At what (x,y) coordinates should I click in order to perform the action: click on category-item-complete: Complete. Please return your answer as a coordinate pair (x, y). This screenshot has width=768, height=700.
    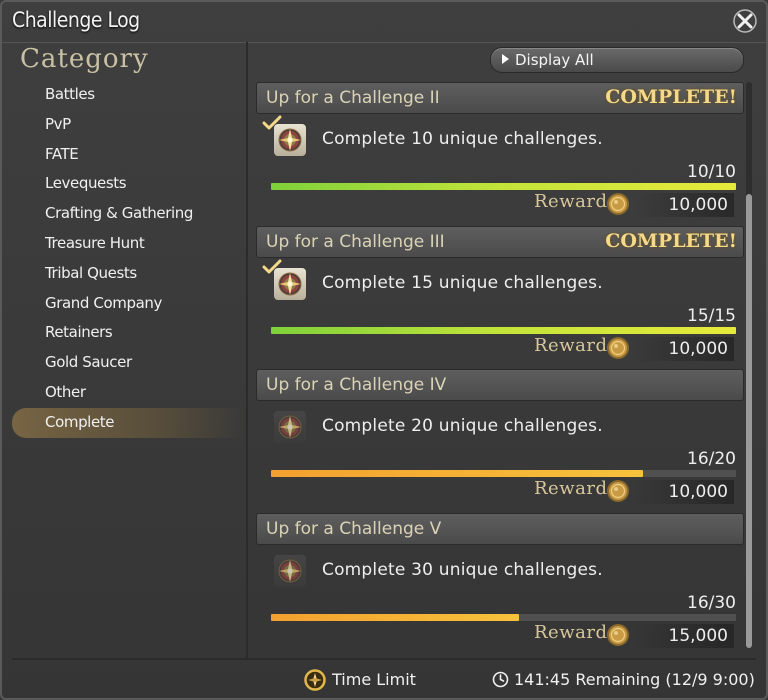
    Looking at the image, I should click on (129, 422).